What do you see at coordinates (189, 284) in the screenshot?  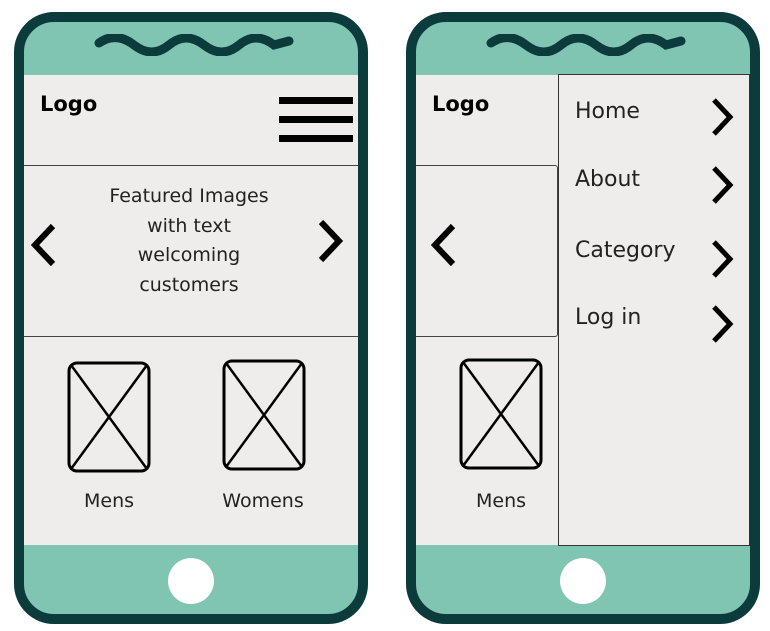 I see `carousel-line: customers` at bounding box center [189, 284].